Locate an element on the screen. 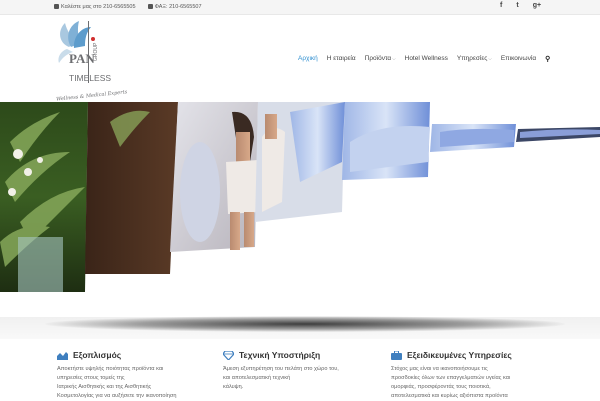  feature-title-text: Τεχνική Υποστήριξη is located at coordinates (280, 355).